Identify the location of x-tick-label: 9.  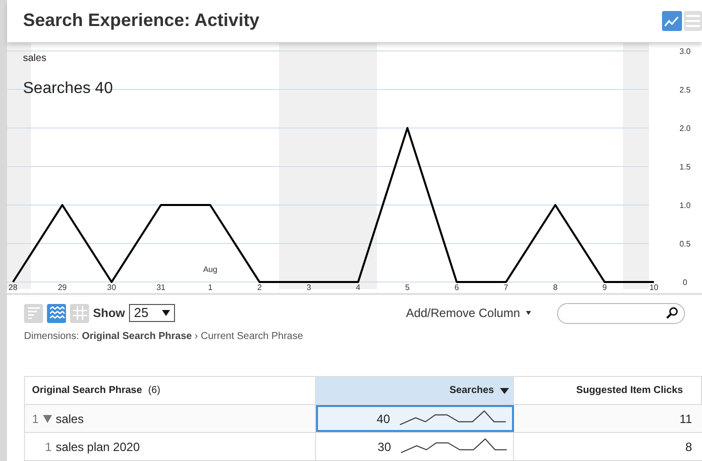
(604, 287).